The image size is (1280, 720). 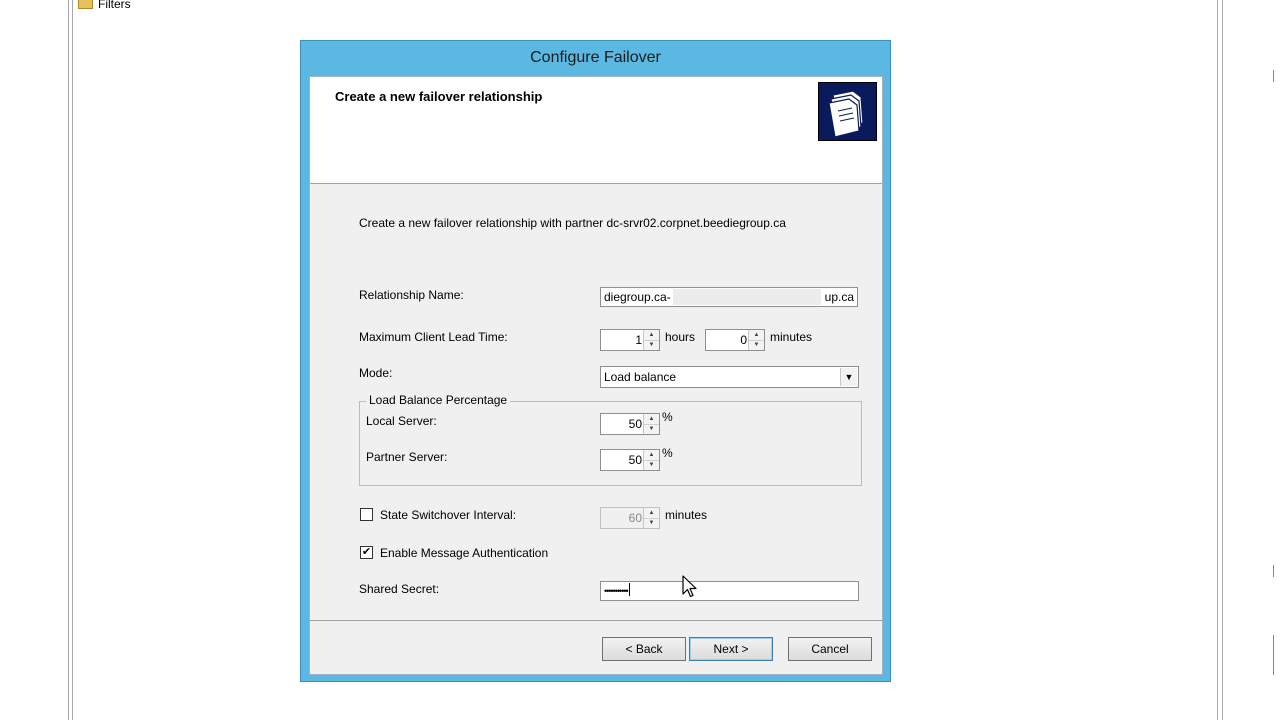 What do you see at coordinates (667, 417) in the screenshot?
I see `local-percent-sign: %` at bounding box center [667, 417].